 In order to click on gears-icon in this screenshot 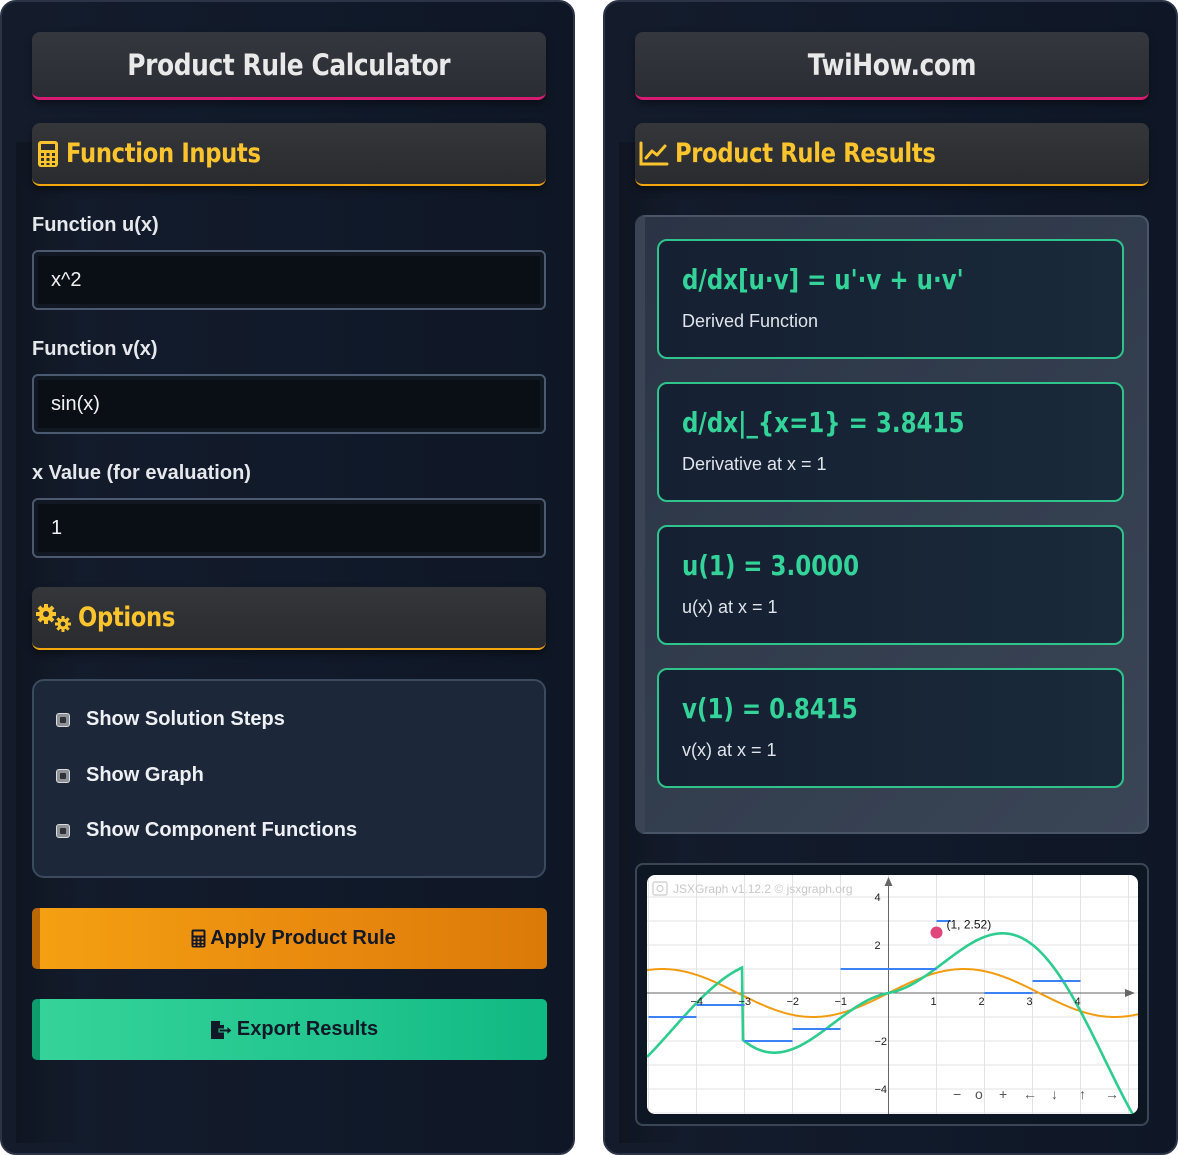, I will do `click(54, 617)`.